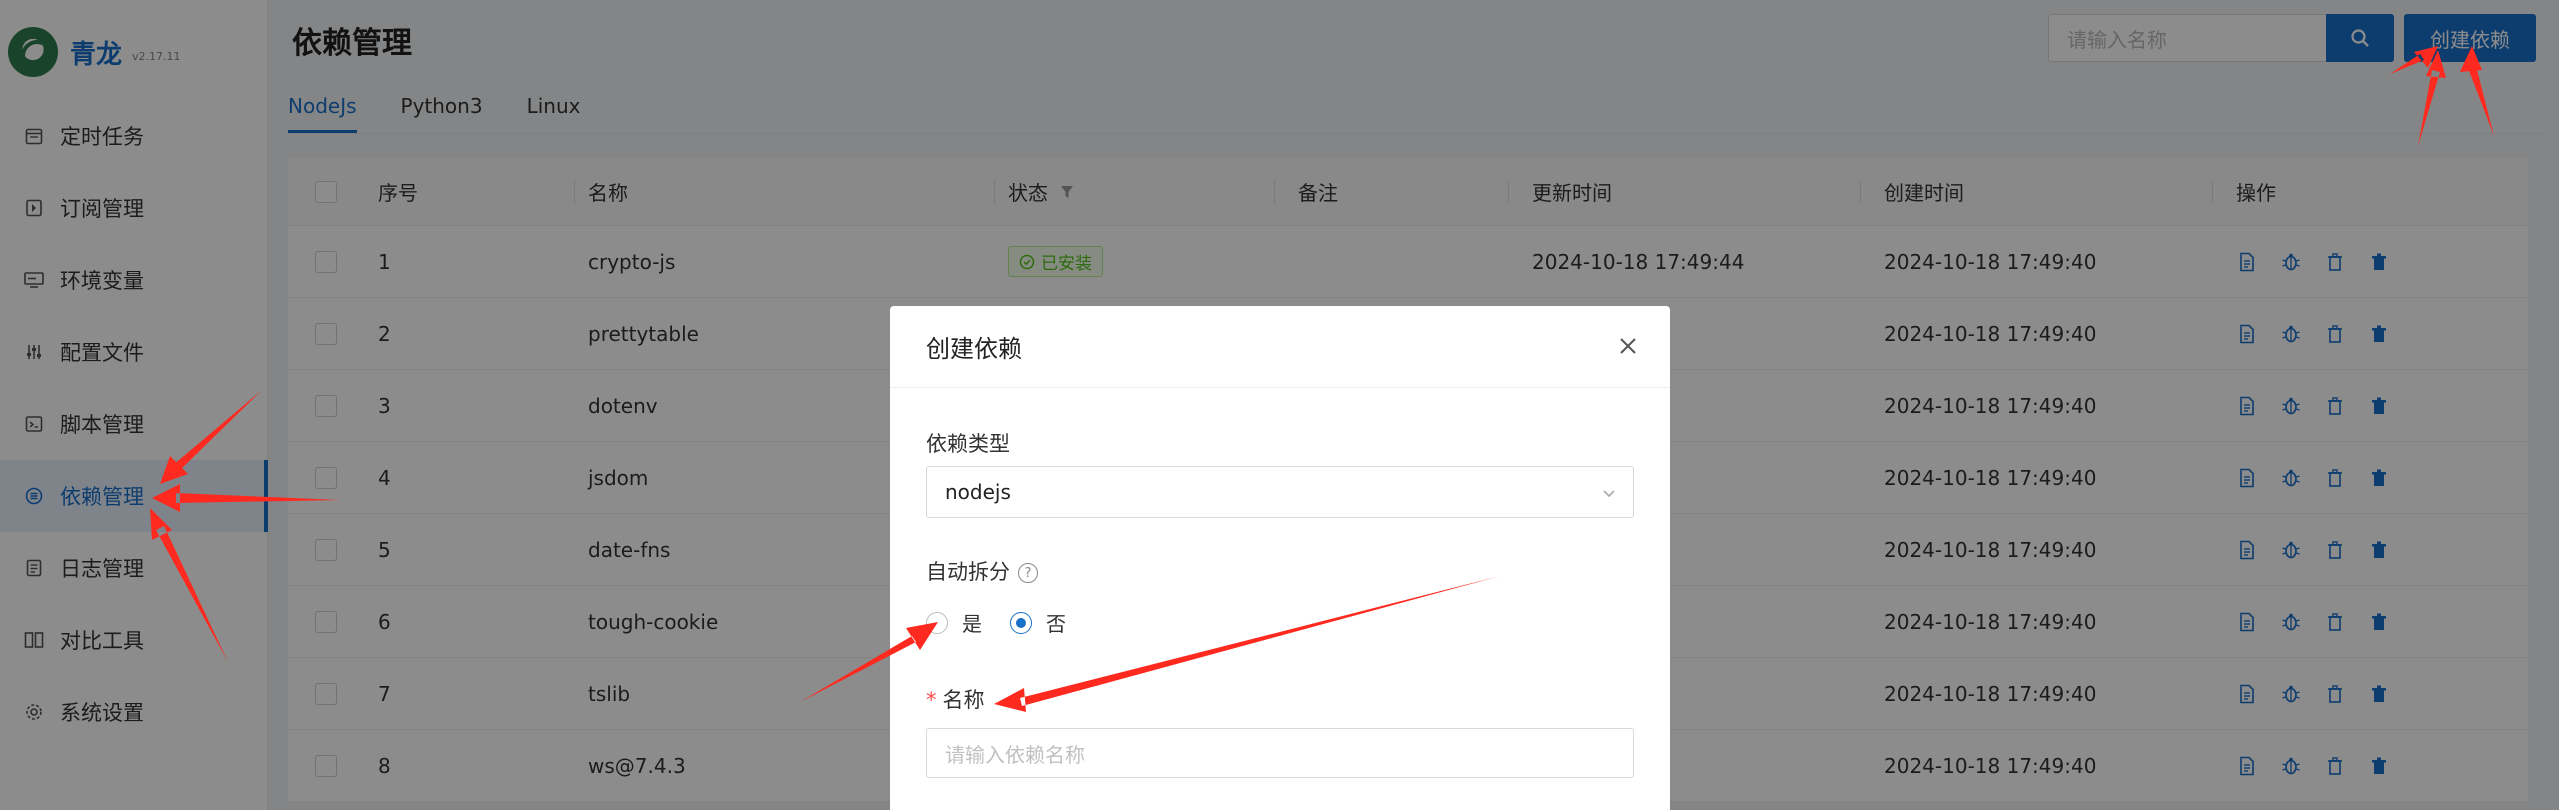 The width and height of the screenshot is (2559, 810). Describe the element at coordinates (968, 572) in the screenshot. I see `auto-split-text: 自动拆分` at that location.